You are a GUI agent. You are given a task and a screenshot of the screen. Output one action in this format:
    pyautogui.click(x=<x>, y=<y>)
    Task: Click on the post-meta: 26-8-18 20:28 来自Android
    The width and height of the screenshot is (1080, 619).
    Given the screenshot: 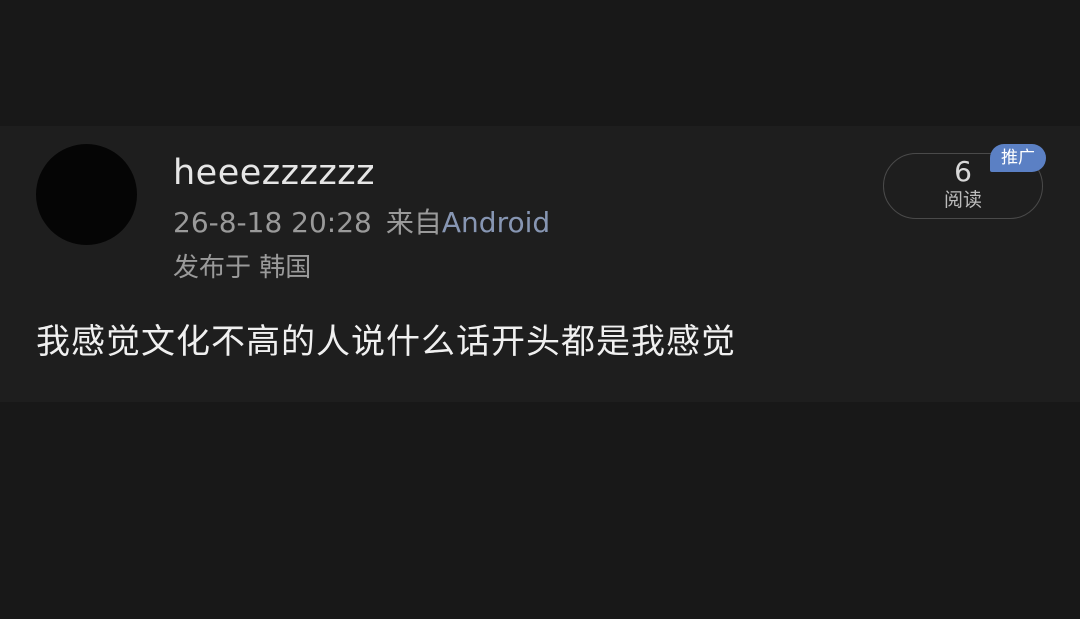 What is the action you would take?
    pyautogui.click(x=361, y=223)
    